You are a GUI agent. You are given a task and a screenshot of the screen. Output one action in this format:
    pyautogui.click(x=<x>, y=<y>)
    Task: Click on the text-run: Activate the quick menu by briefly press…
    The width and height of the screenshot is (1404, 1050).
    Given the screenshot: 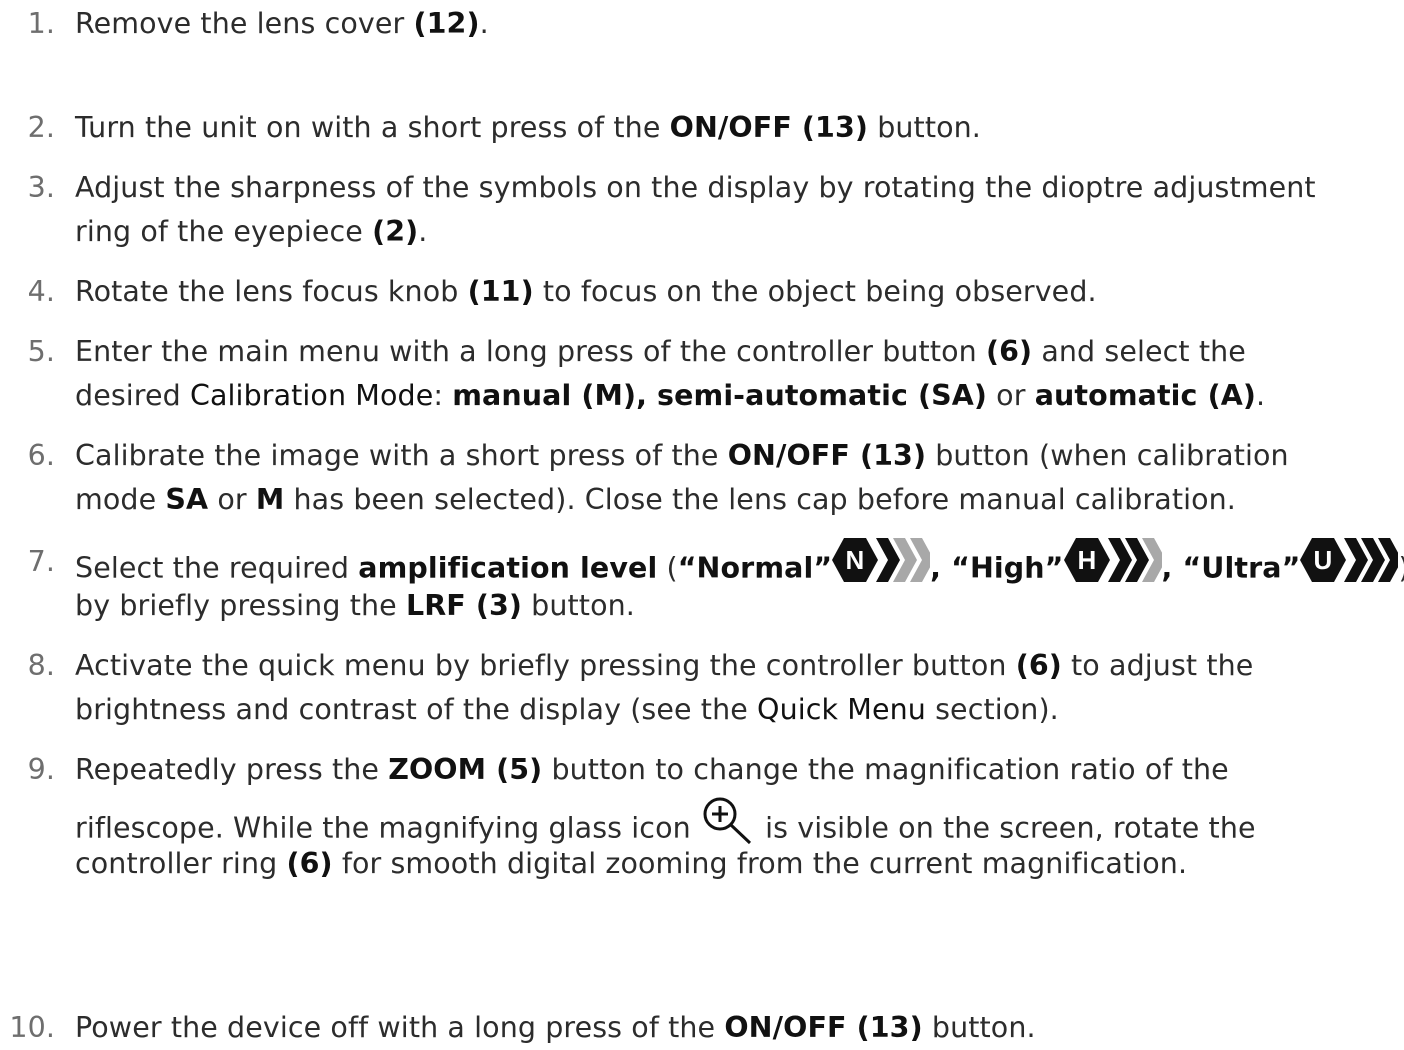 What is the action you would take?
    pyautogui.click(x=545, y=665)
    